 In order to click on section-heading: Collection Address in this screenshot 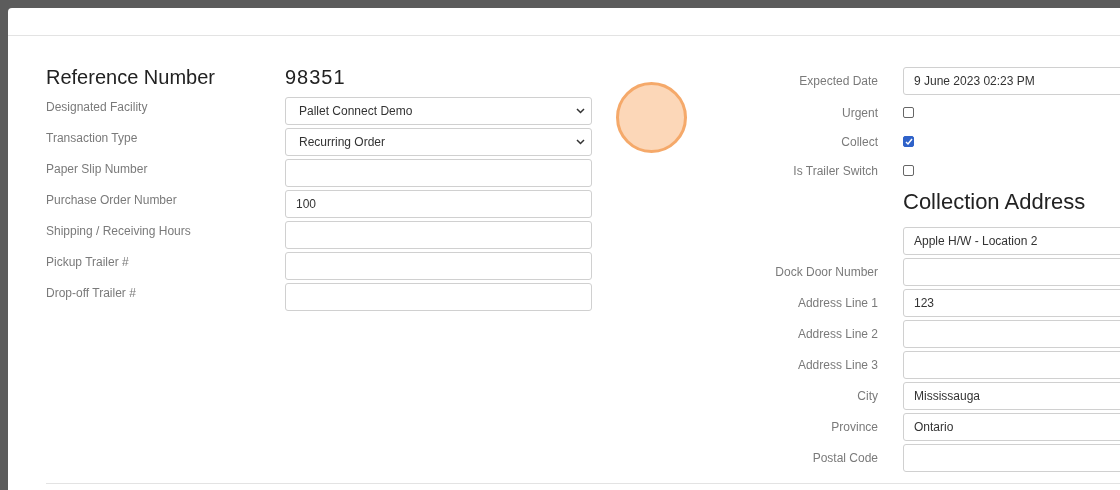, I will do `click(994, 201)`.